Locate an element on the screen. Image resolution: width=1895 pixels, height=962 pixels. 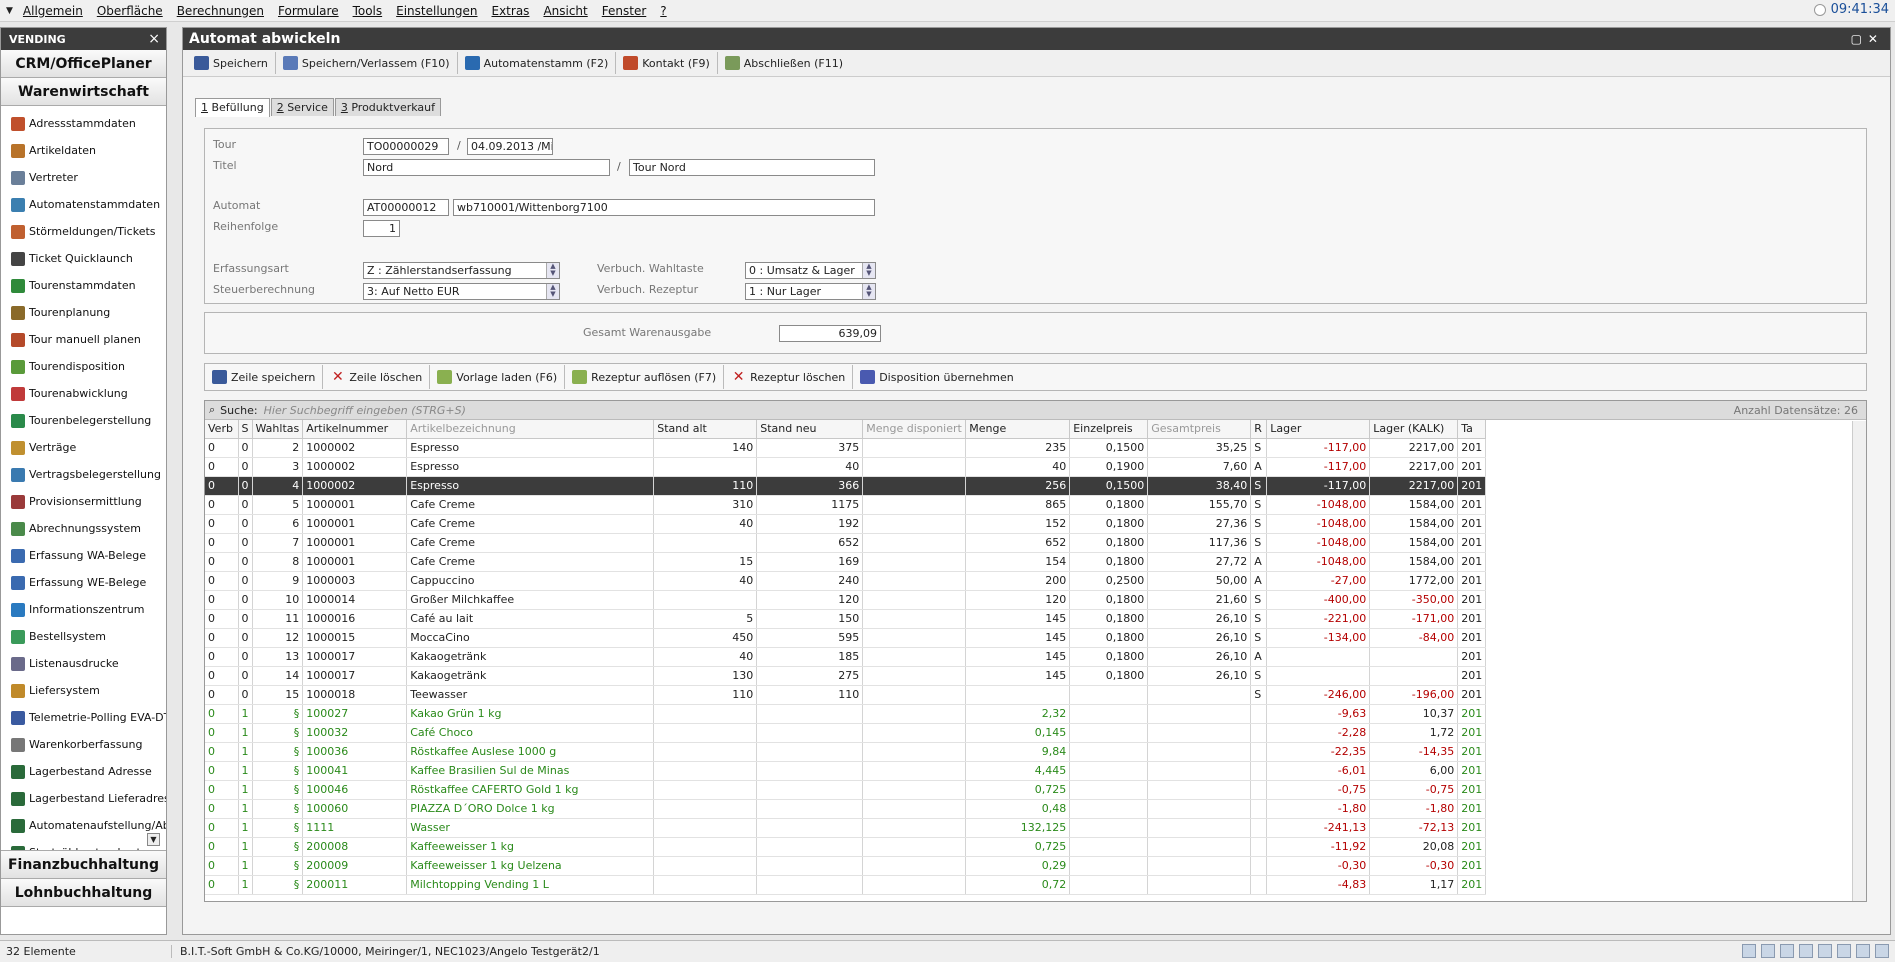
erfassungsart-select: Z : Zählerstandserfassung ▲ ▼ is located at coordinates (461, 270).